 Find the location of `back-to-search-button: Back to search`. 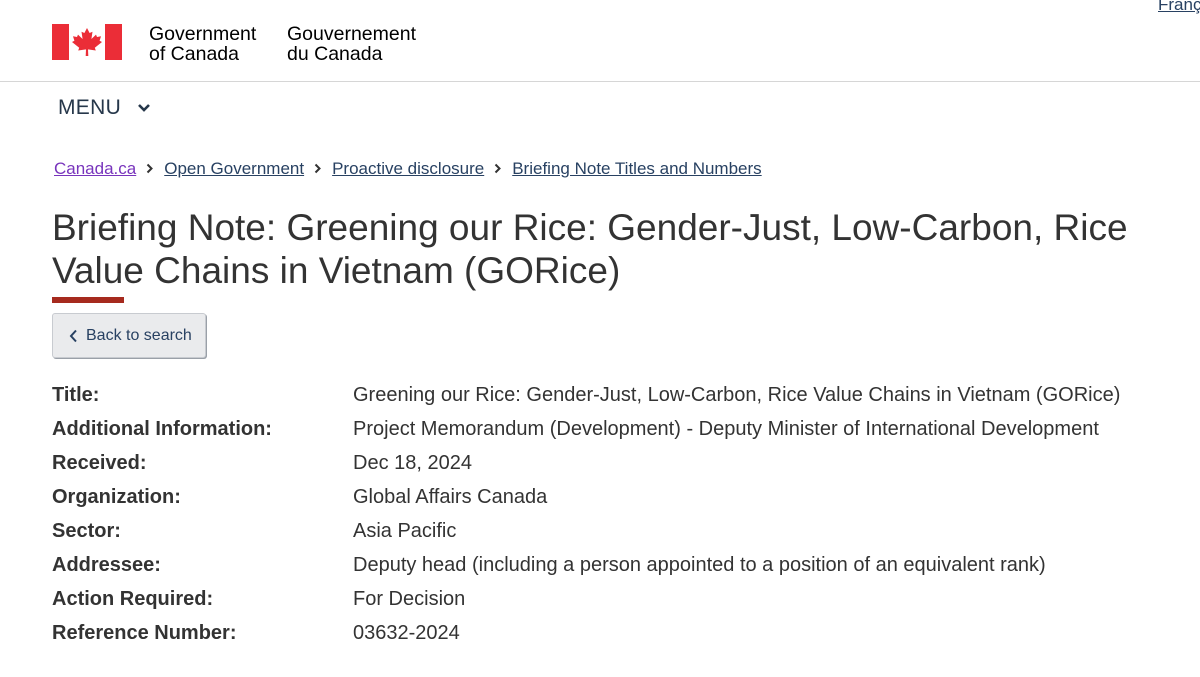

back-to-search-button: Back to search is located at coordinates (129, 335).